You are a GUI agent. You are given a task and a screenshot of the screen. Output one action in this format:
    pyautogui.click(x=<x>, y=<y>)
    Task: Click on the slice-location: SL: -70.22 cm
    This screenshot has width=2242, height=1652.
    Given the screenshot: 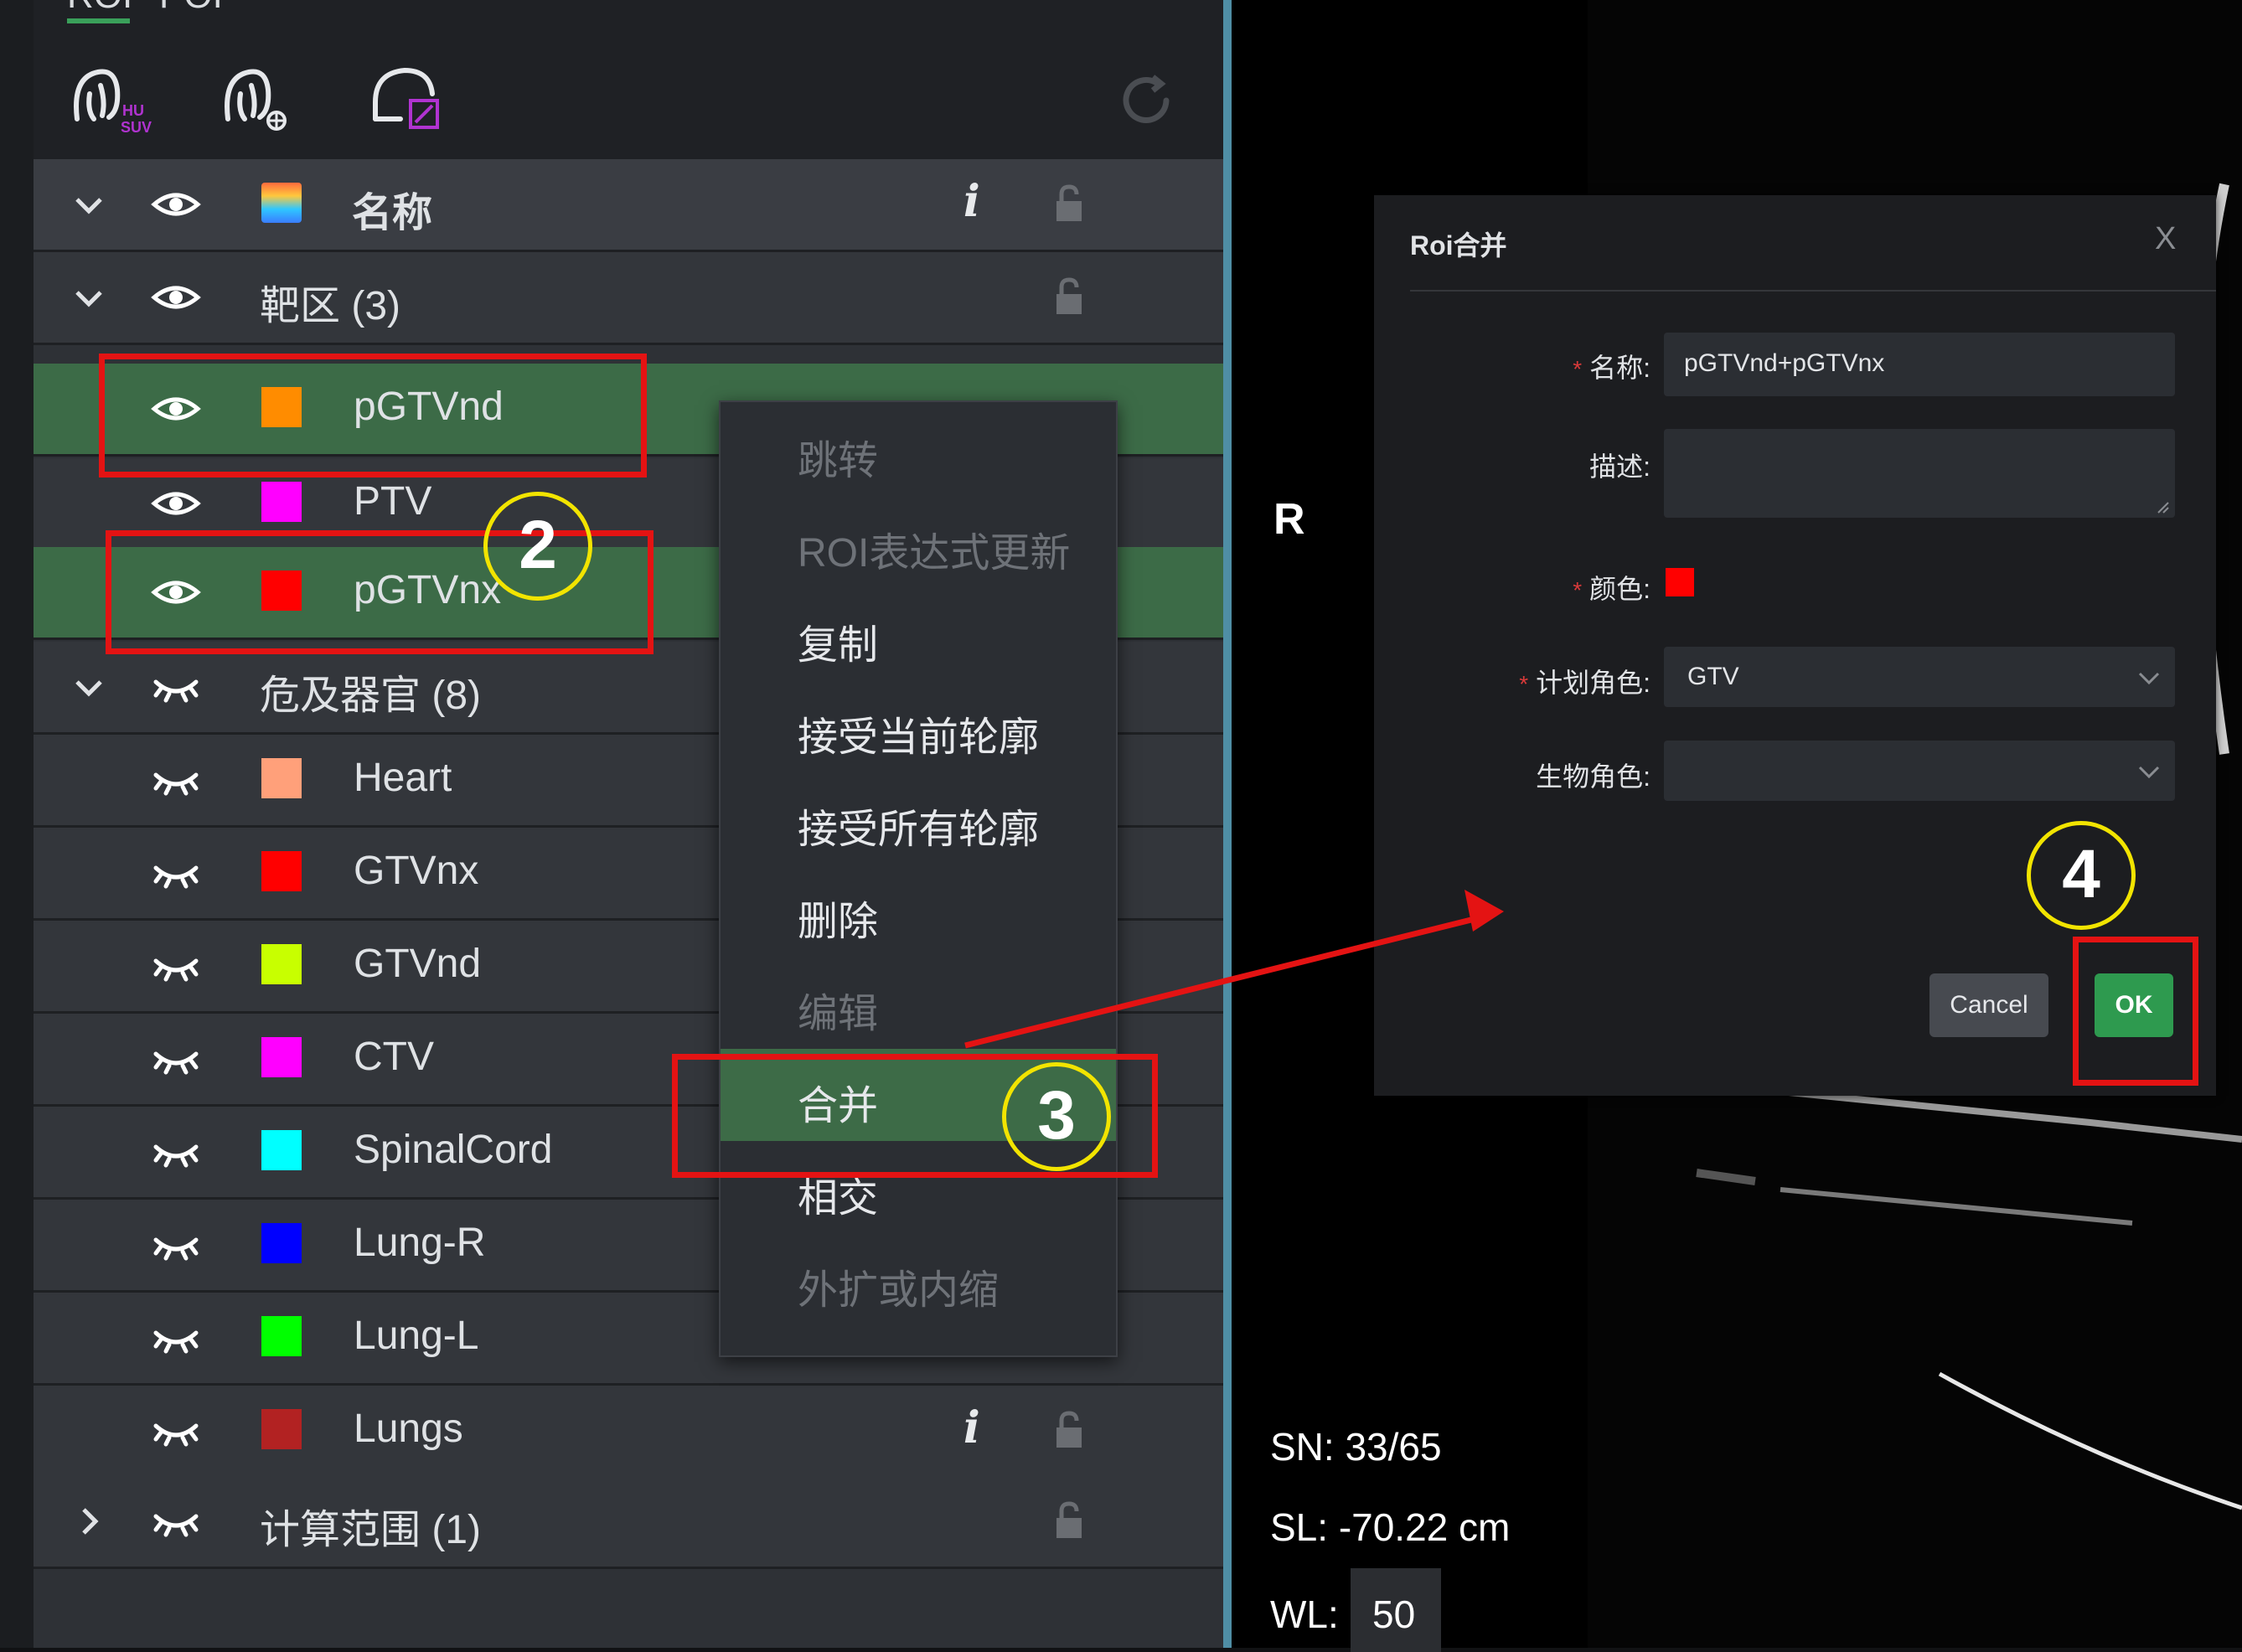 What is the action you would take?
    pyautogui.click(x=1391, y=1527)
    